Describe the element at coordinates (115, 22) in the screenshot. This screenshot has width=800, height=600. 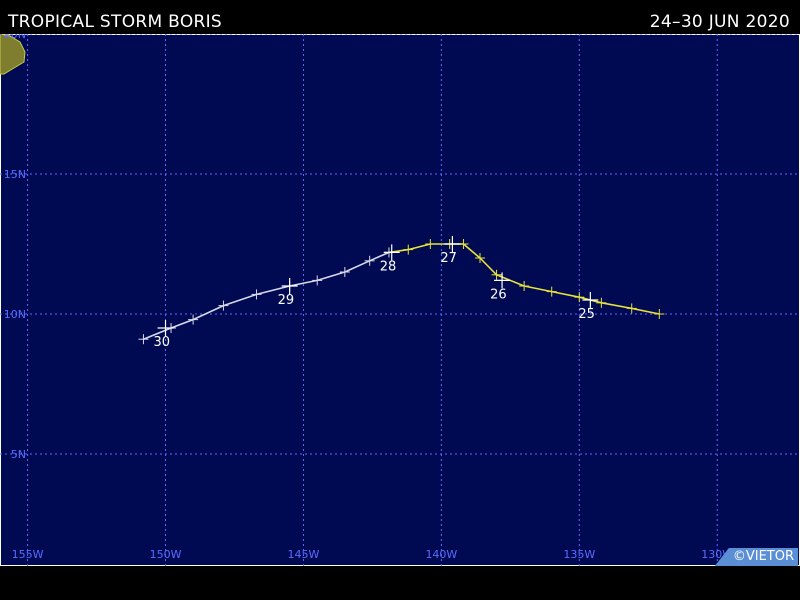
I see `storm-title: TROPICAL STORM BORIS` at that location.